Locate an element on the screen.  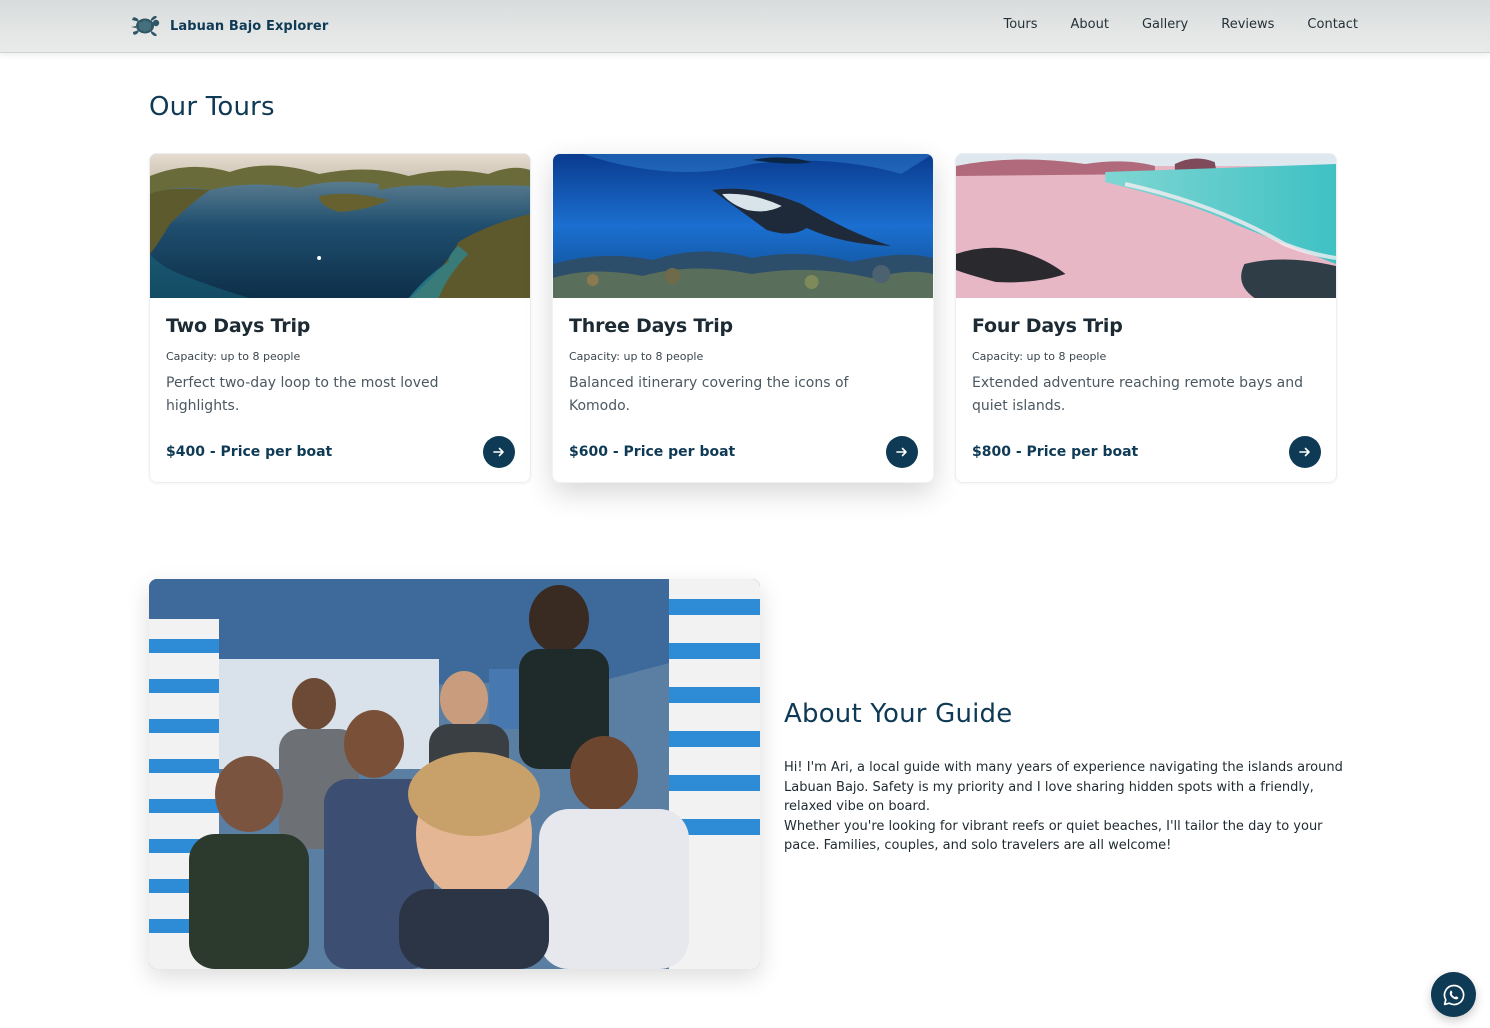
island-bay-aerial-image is located at coordinates (340, 226).